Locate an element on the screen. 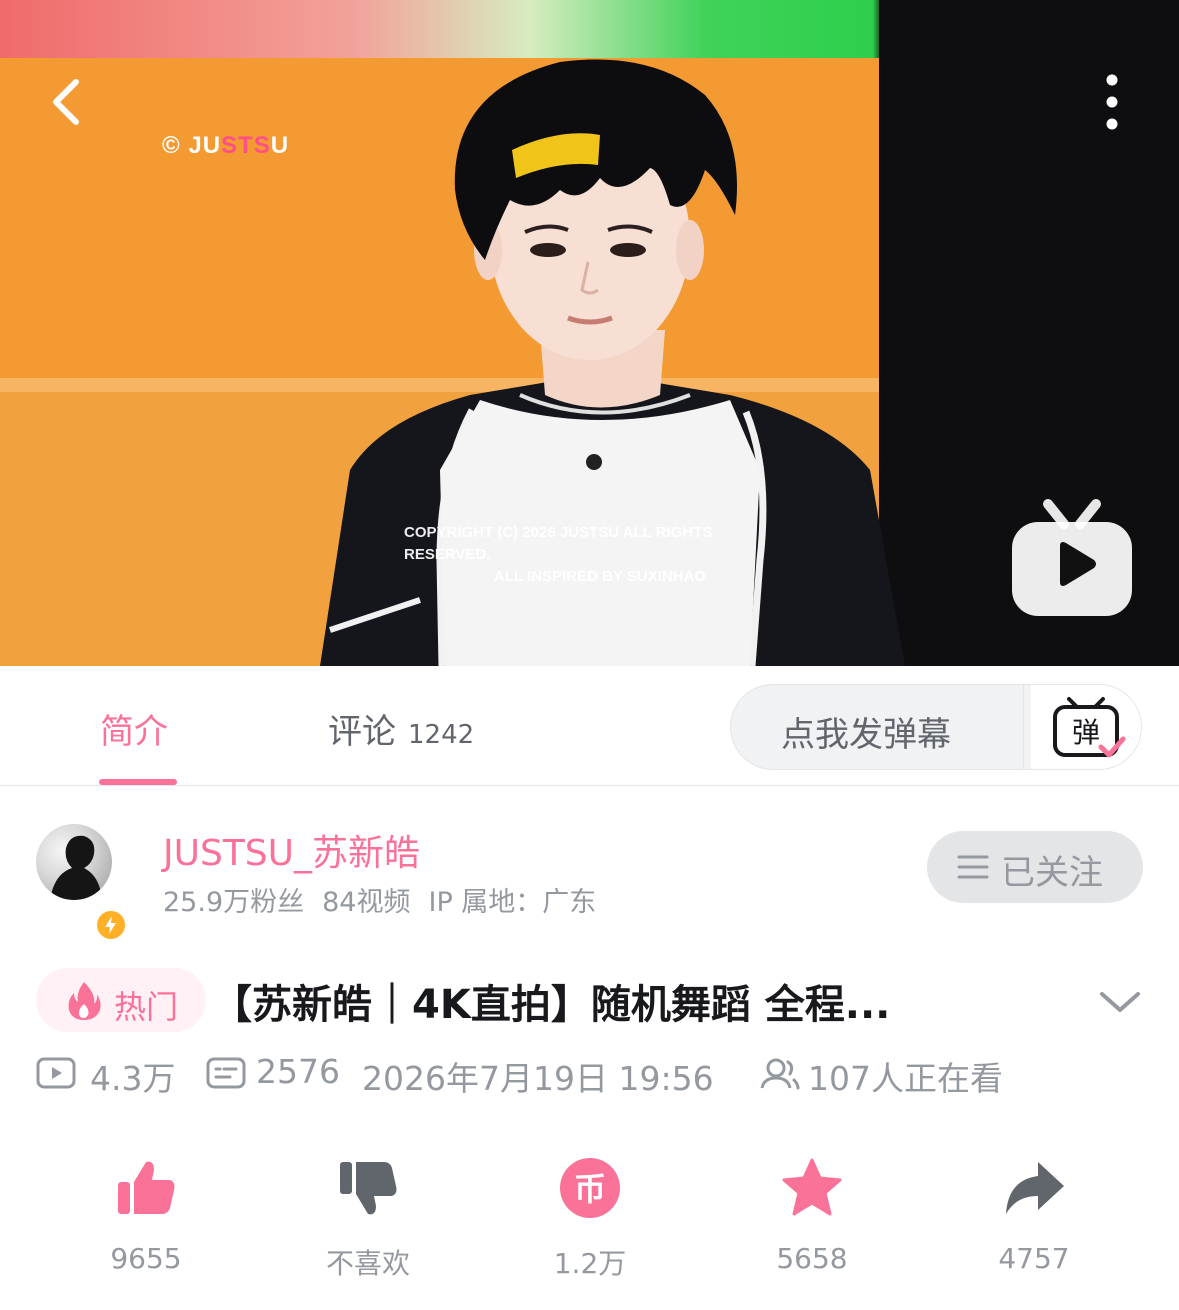 The height and width of the screenshot is (1310, 1179). publish-time: 2026年7月19日 19:56 is located at coordinates (538, 1078).